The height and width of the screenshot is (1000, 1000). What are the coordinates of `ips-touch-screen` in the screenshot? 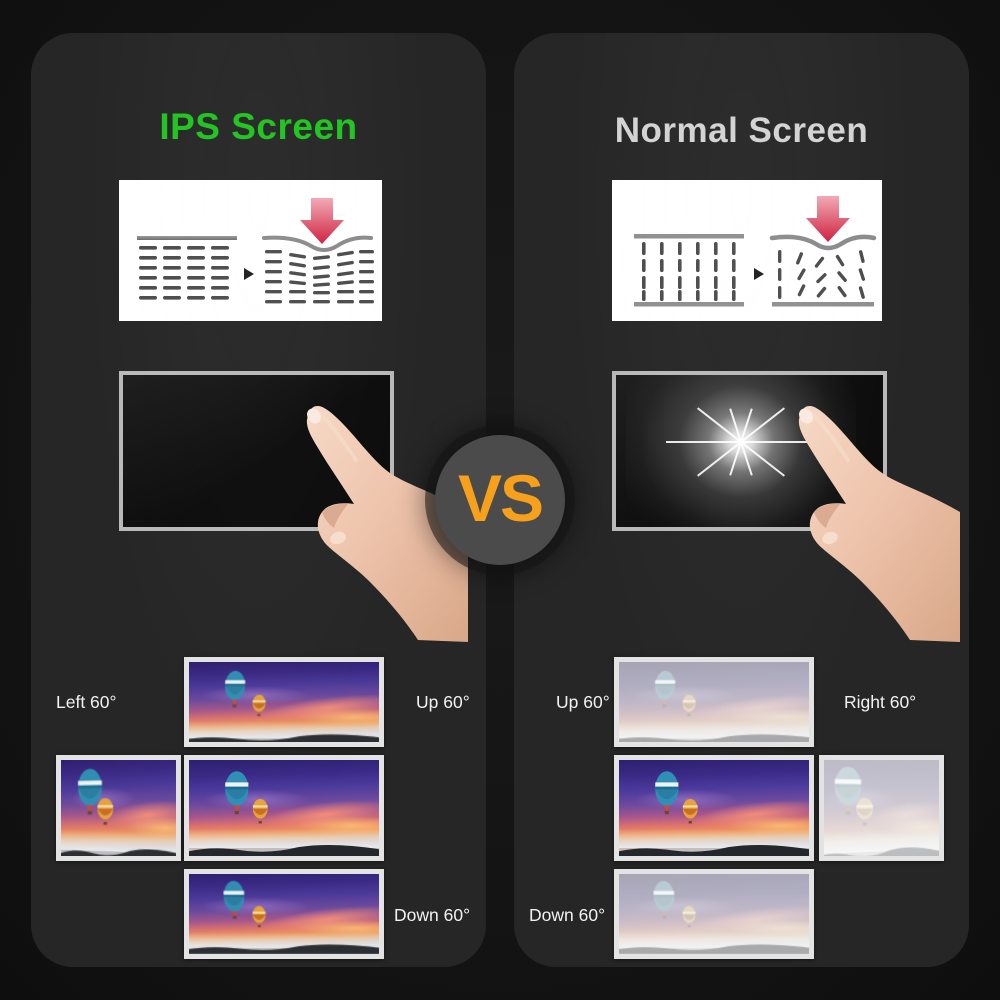 It's located at (256, 451).